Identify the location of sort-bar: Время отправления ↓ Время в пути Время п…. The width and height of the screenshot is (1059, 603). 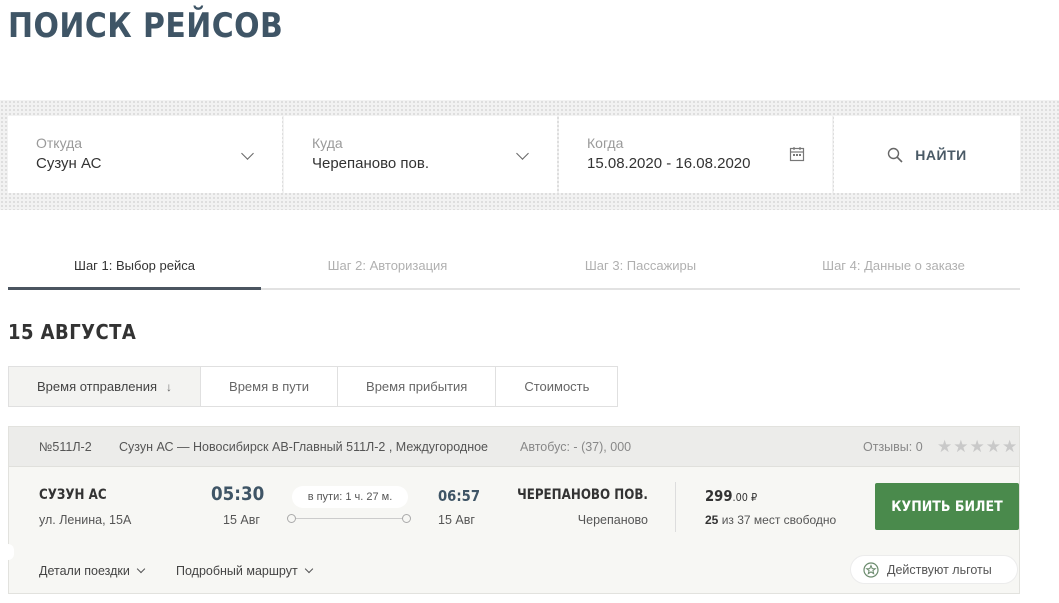
(313, 386).